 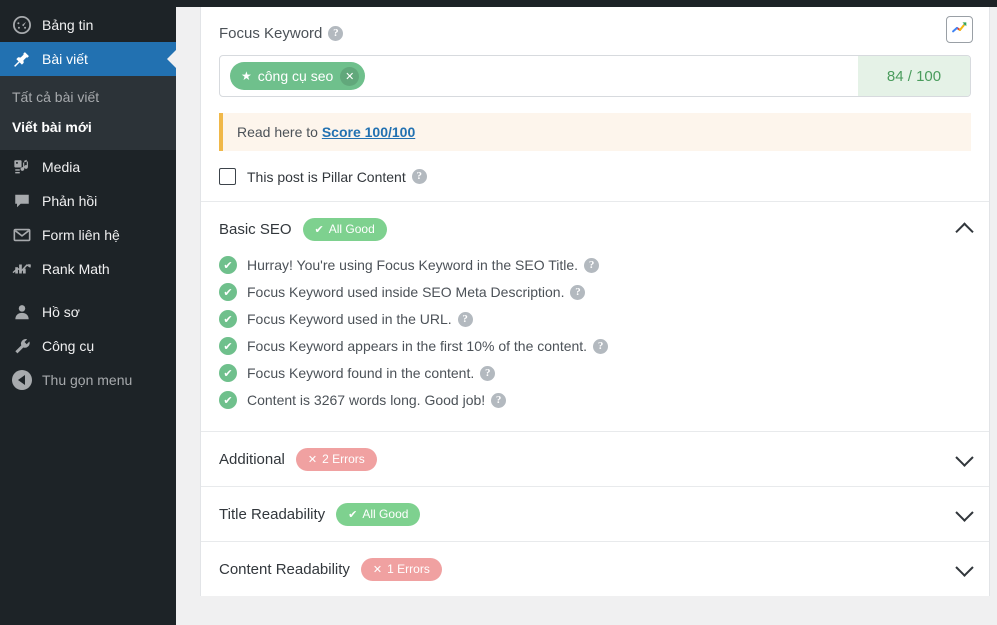 What do you see at coordinates (539, 76) in the screenshot?
I see `focus-keyword-tag-list: ★ công cụ seo ✕` at bounding box center [539, 76].